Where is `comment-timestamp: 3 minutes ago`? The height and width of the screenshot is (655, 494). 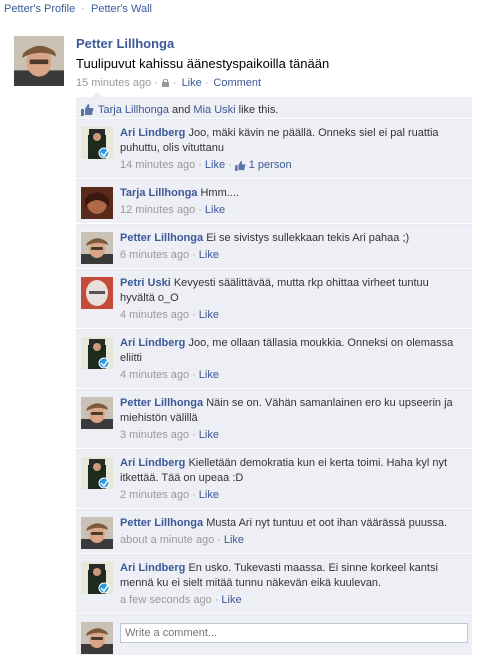
comment-timestamp: 3 minutes ago is located at coordinates (154, 435).